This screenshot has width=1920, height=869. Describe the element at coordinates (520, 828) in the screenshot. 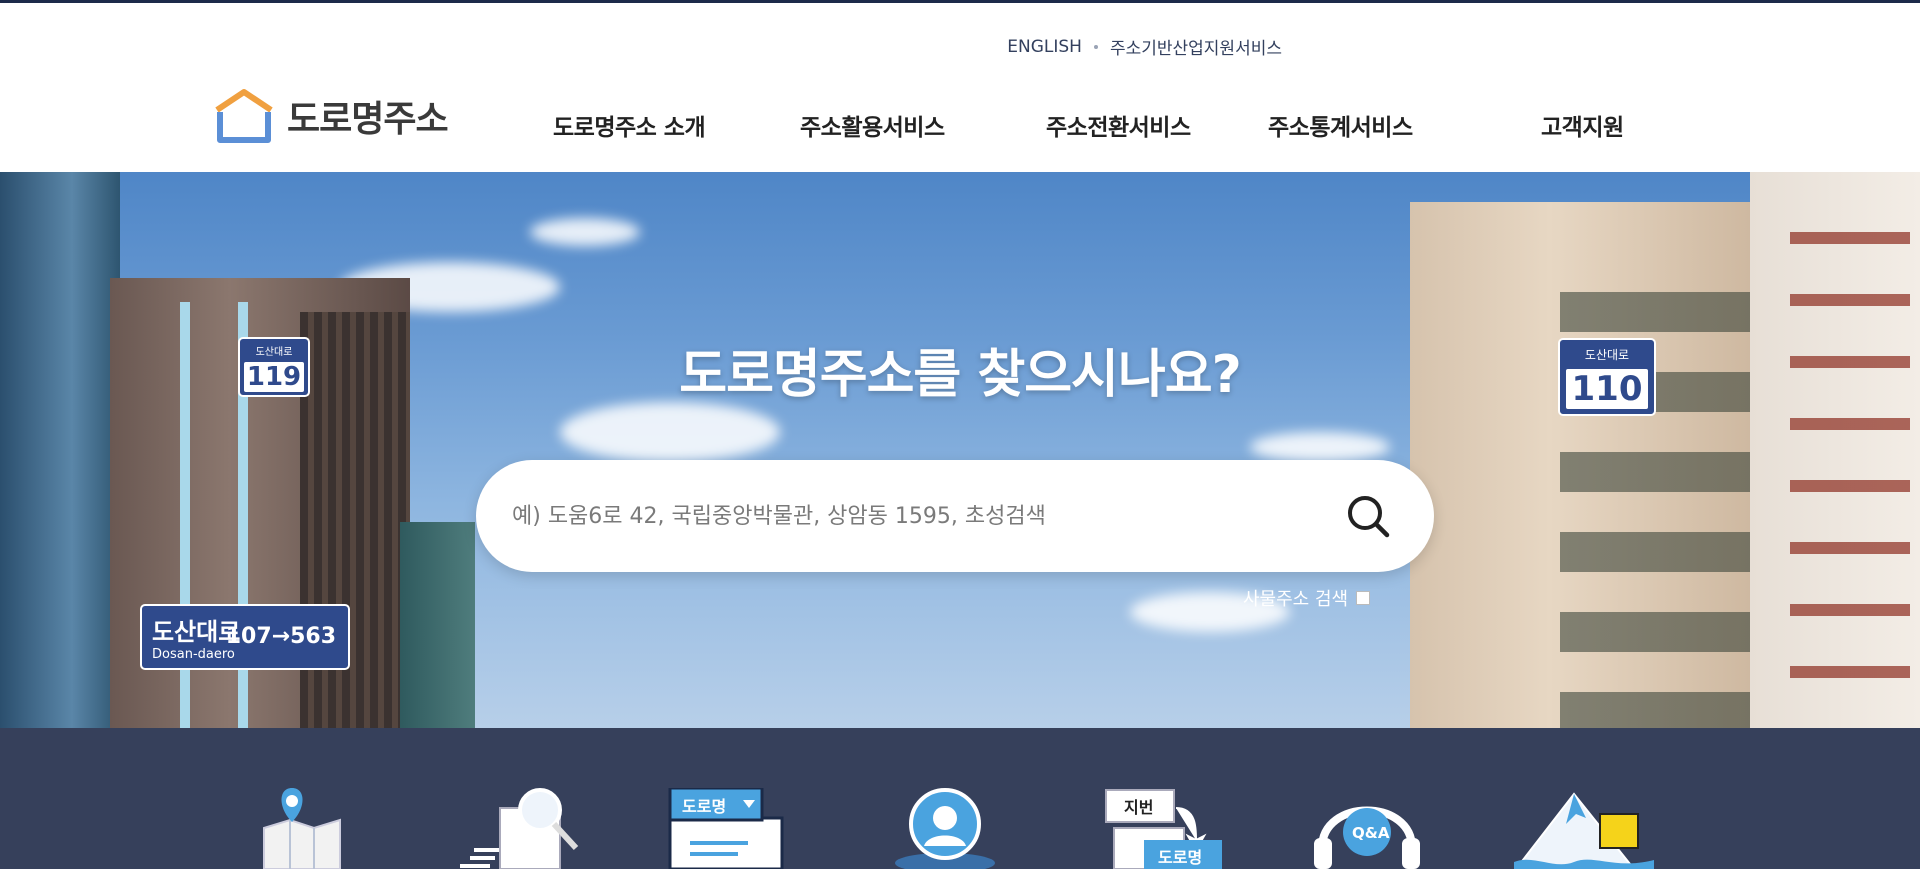

I see `document-search-icon` at that location.